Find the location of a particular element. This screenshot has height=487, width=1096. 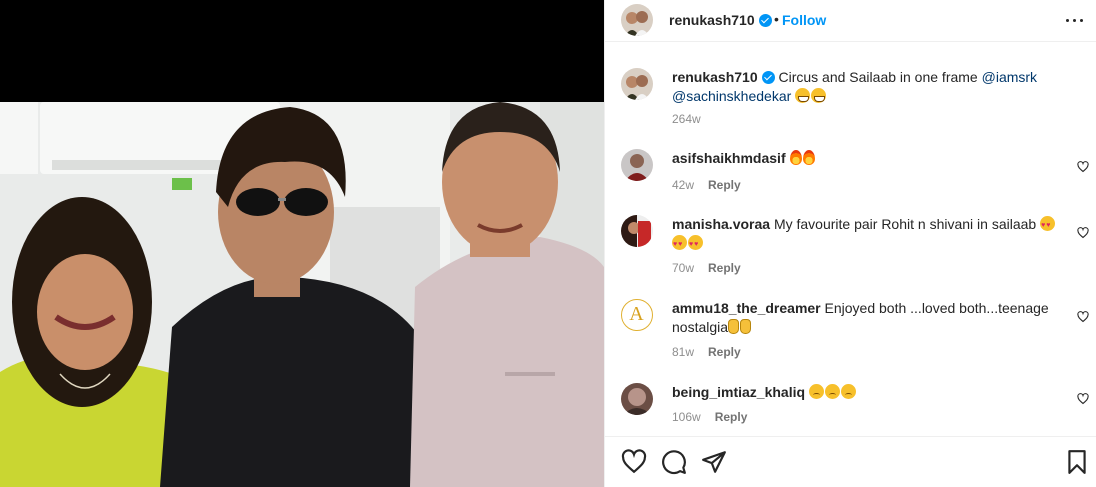

caption-meta: 264w is located at coordinates (686, 119).